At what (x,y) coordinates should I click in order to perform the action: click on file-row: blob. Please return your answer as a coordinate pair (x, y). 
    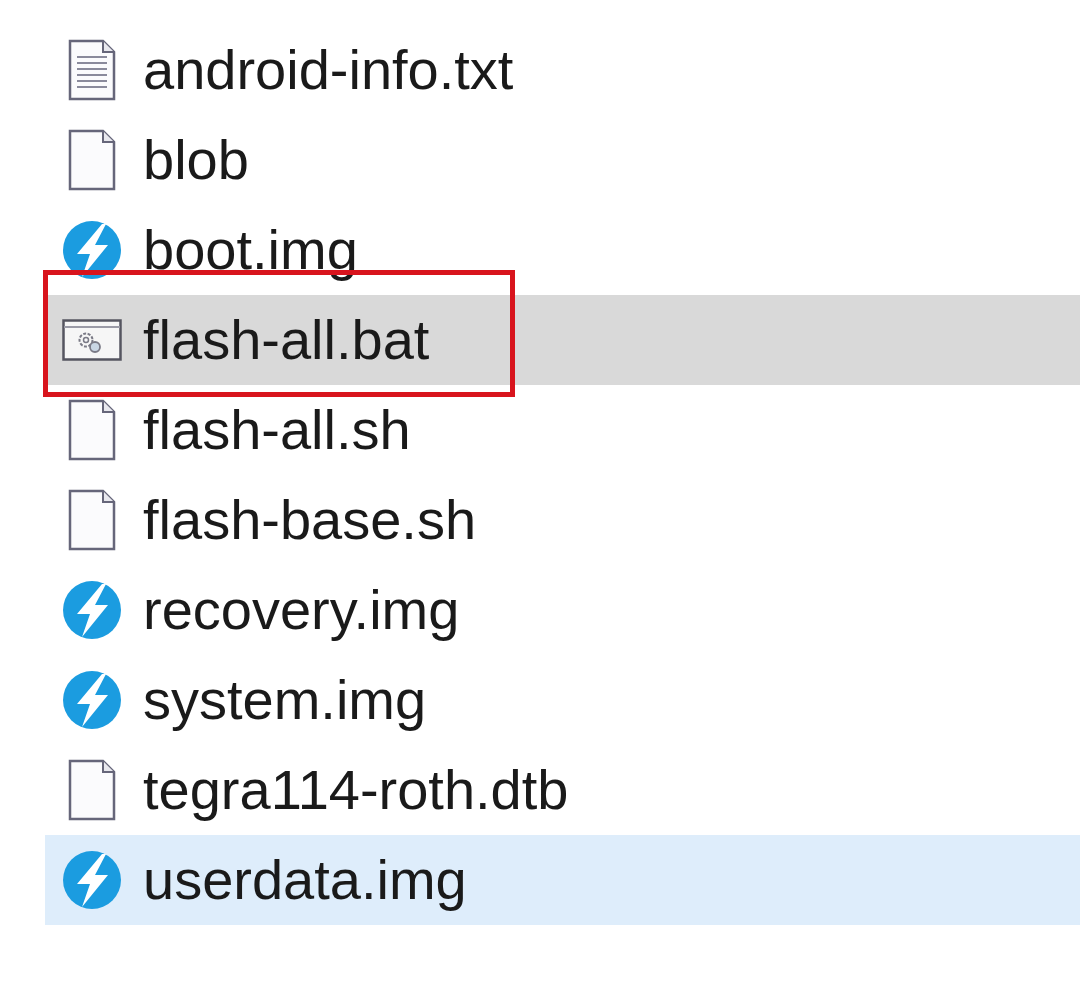
    Looking at the image, I should click on (562, 160).